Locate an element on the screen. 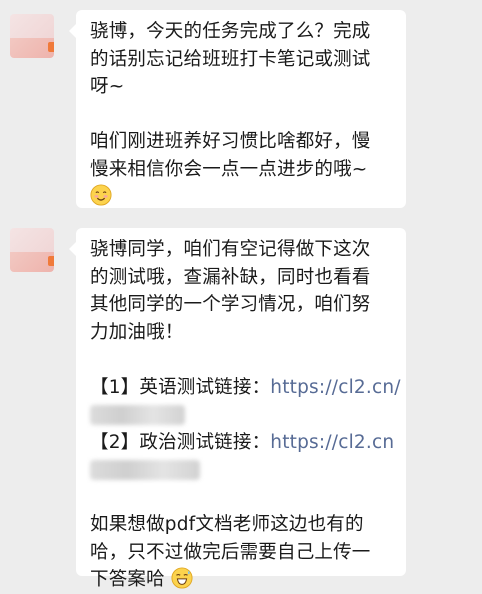 The image size is (482, 594). smile-emoji-icon is located at coordinates (101, 195).